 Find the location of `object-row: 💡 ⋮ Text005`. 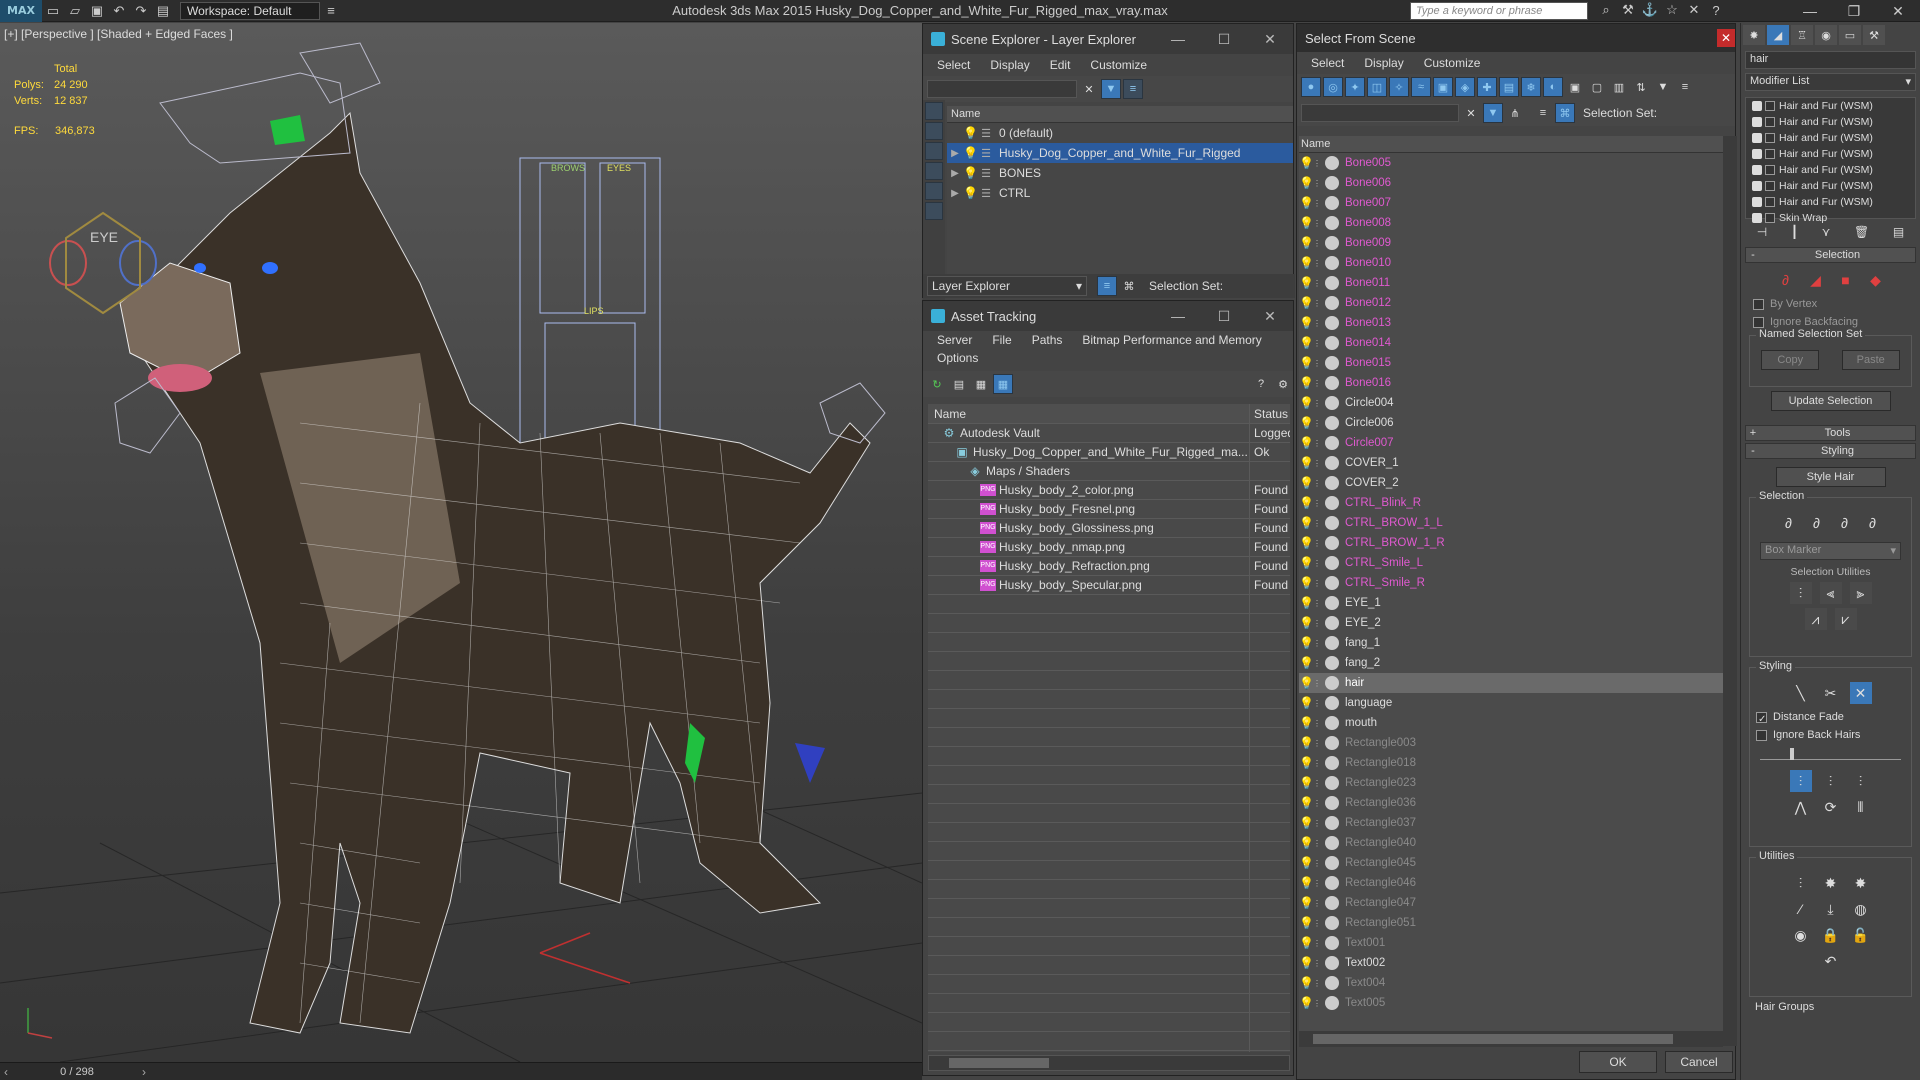

object-row: 💡 ⋮ Text005 is located at coordinates (1511, 1003).